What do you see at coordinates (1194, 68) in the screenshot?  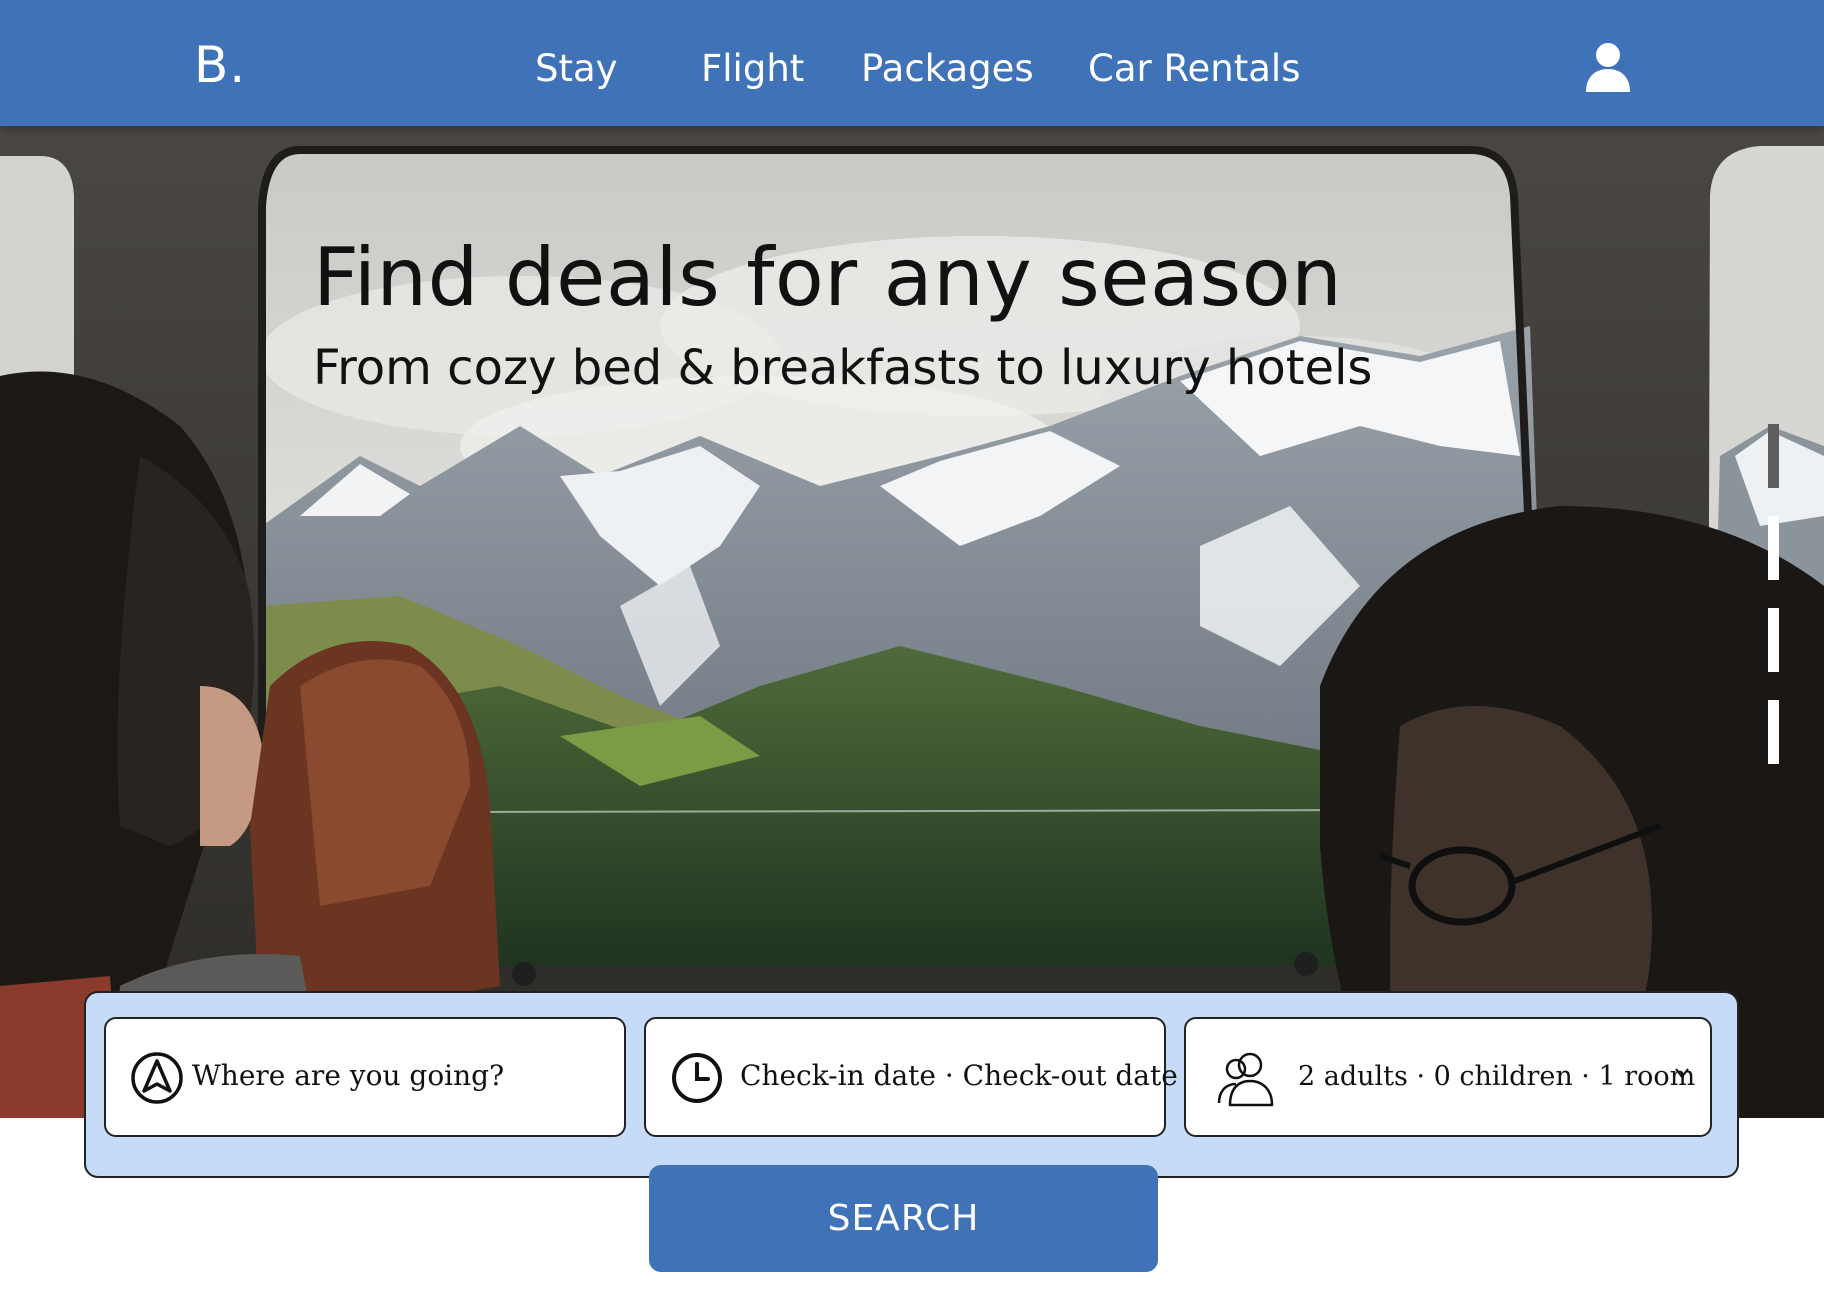 I see `nav-car-rentals: Car Rentals` at bounding box center [1194, 68].